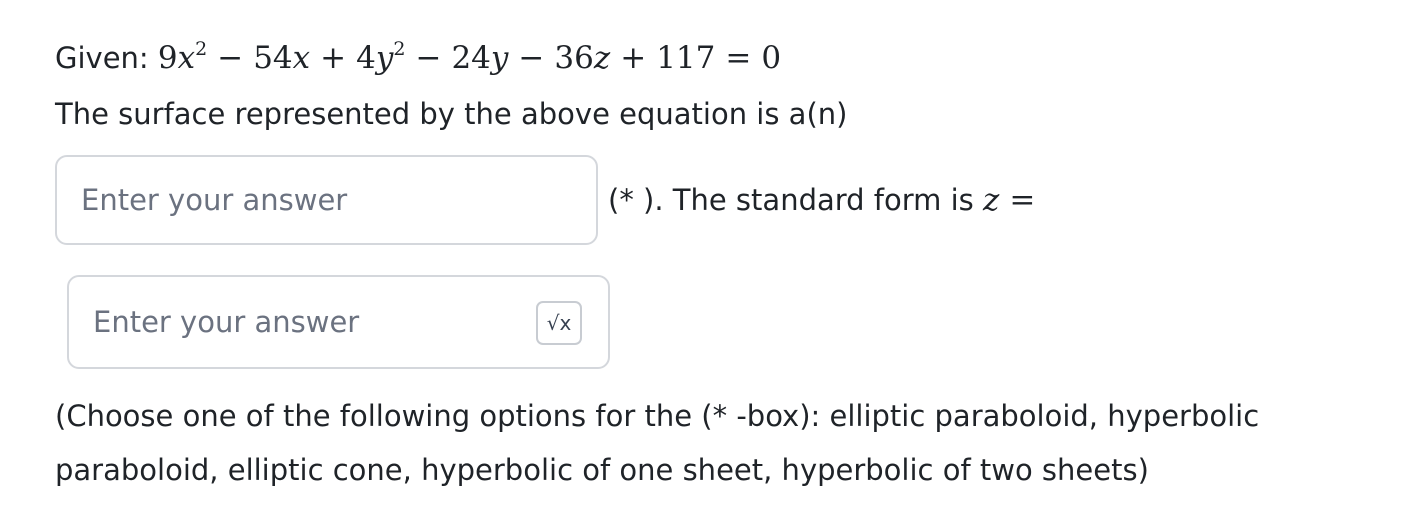 This screenshot has width=1427, height=510. Describe the element at coordinates (469, 57) in the screenshot. I see `equation: 9x2−54x +4y2−24y −36z +117 = 0` at that location.